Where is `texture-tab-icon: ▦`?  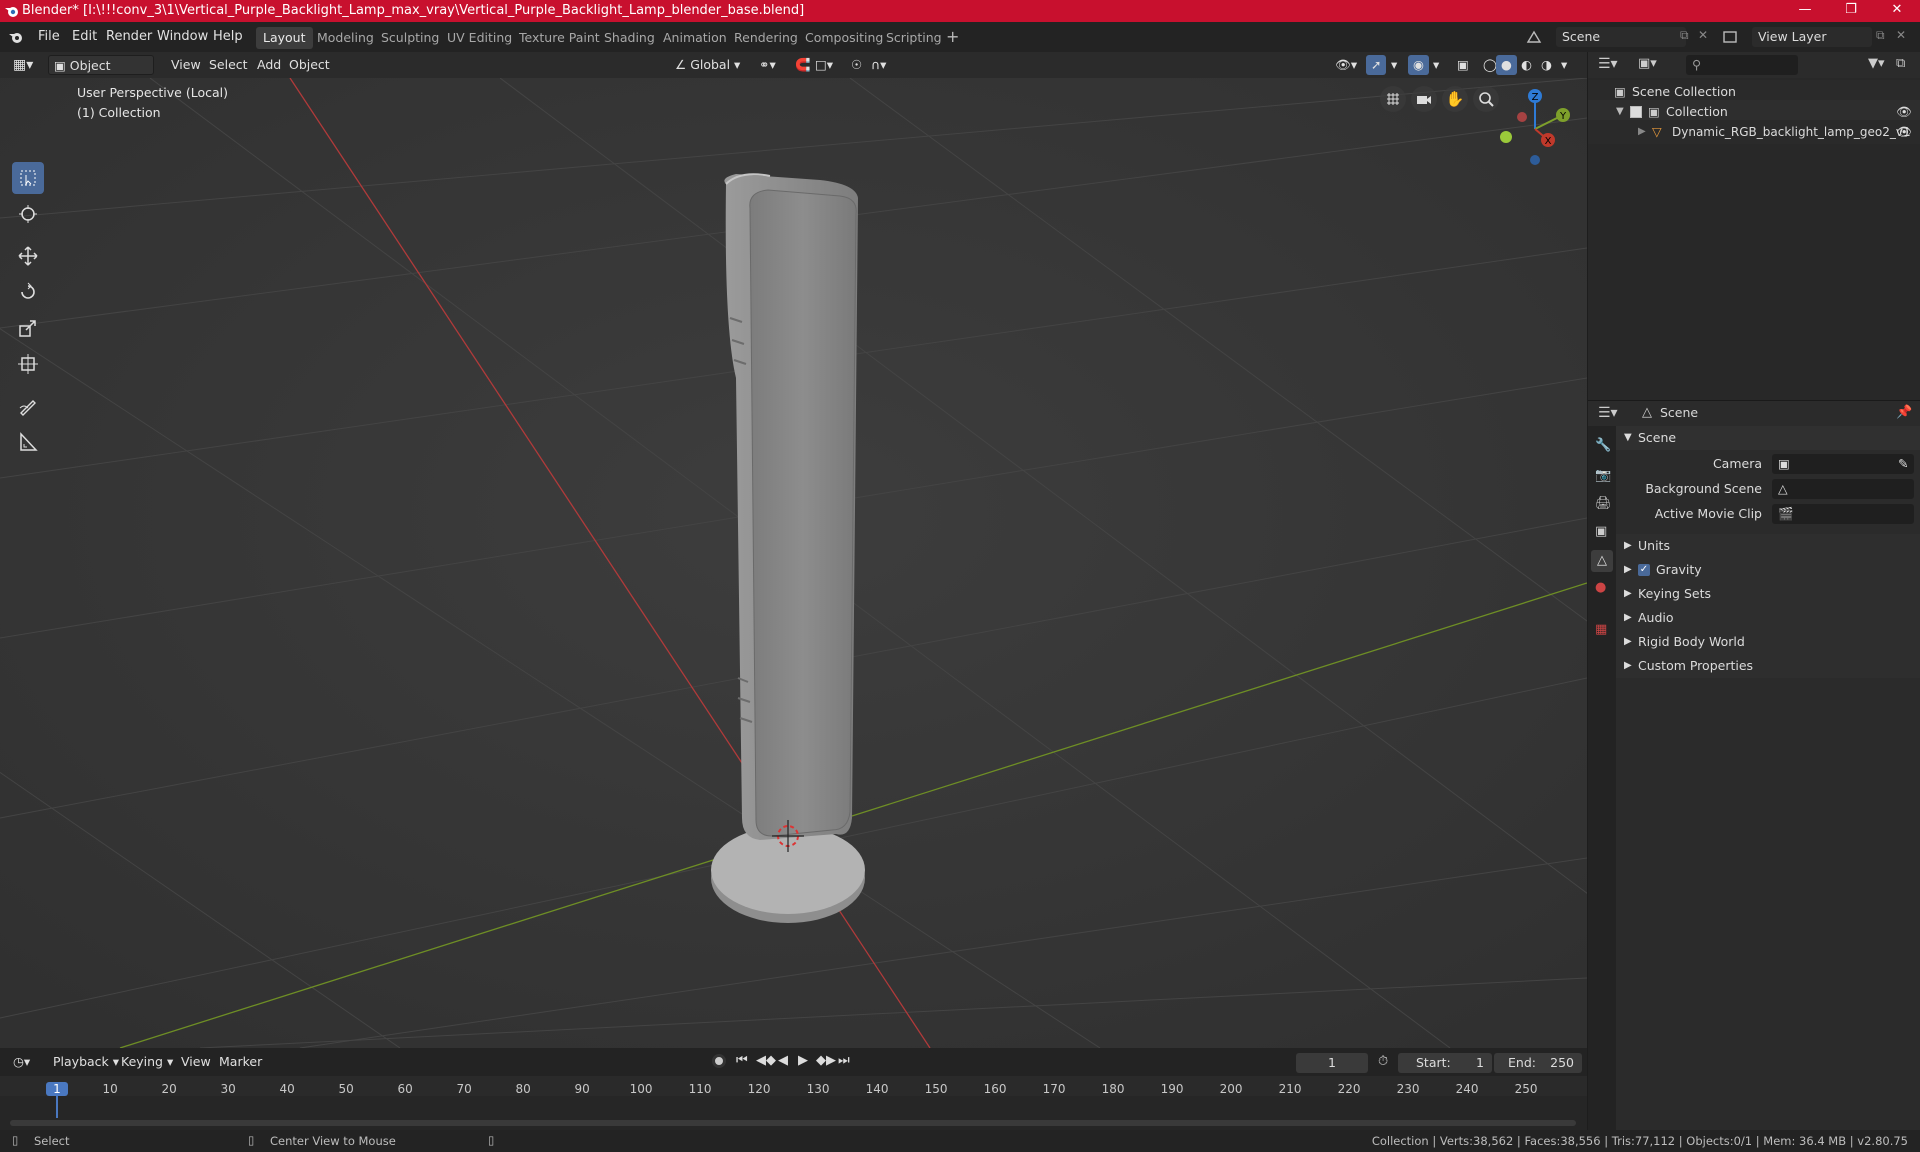
texture-tab-icon: ▦ is located at coordinates (1601, 629).